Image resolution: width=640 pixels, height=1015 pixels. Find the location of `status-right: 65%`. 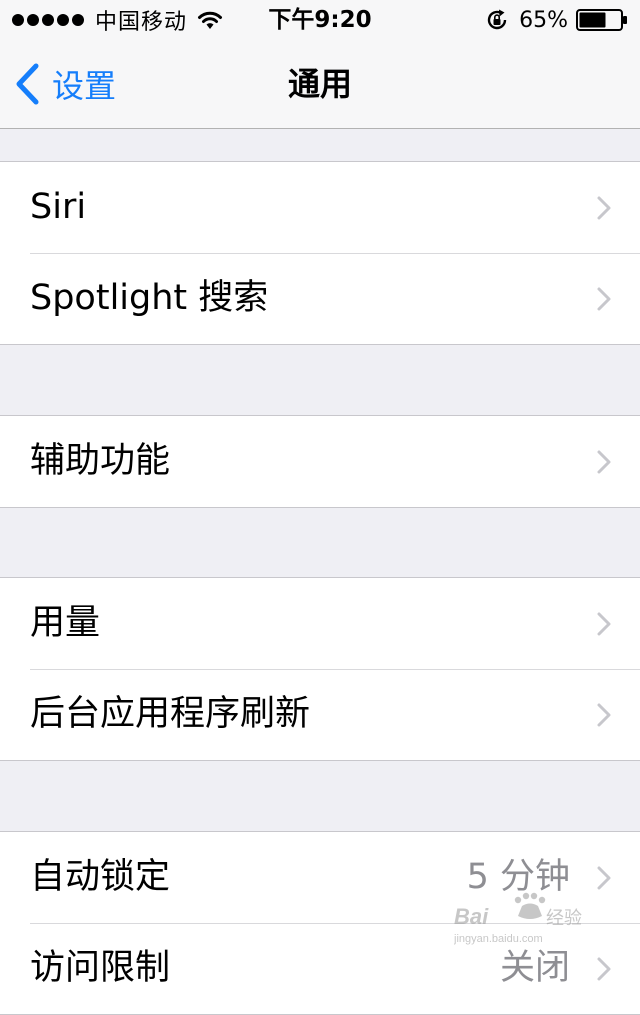

status-right: 65% is located at coordinates (556, 20).